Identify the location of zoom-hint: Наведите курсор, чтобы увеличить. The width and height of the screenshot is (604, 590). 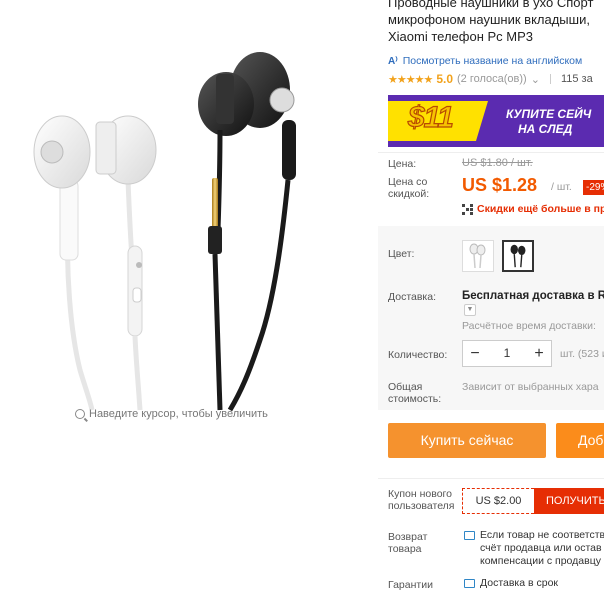
(171, 414).